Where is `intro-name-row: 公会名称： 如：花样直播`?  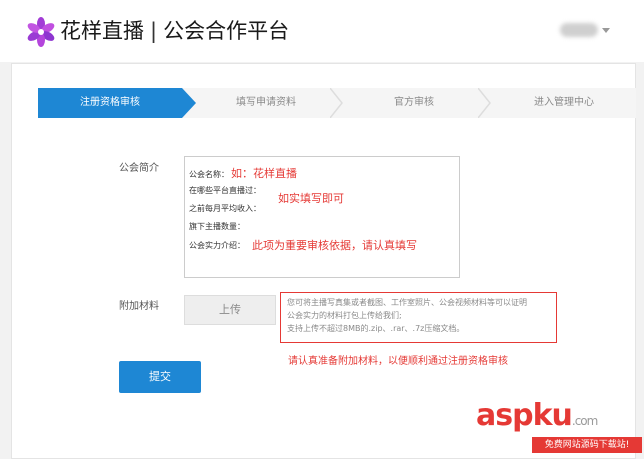
intro-name-row: 公会名称： 如：花样直播 is located at coordinates (243, 173).